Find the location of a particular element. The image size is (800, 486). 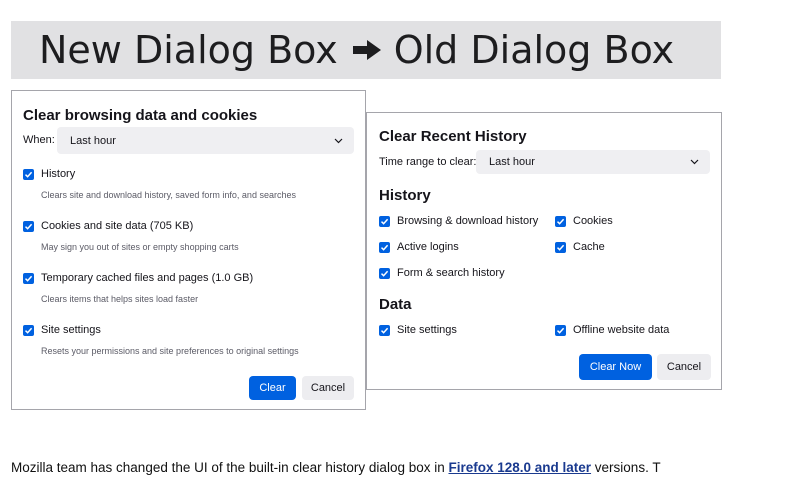

right-arrow-icon is located at coordinates (367, 50).